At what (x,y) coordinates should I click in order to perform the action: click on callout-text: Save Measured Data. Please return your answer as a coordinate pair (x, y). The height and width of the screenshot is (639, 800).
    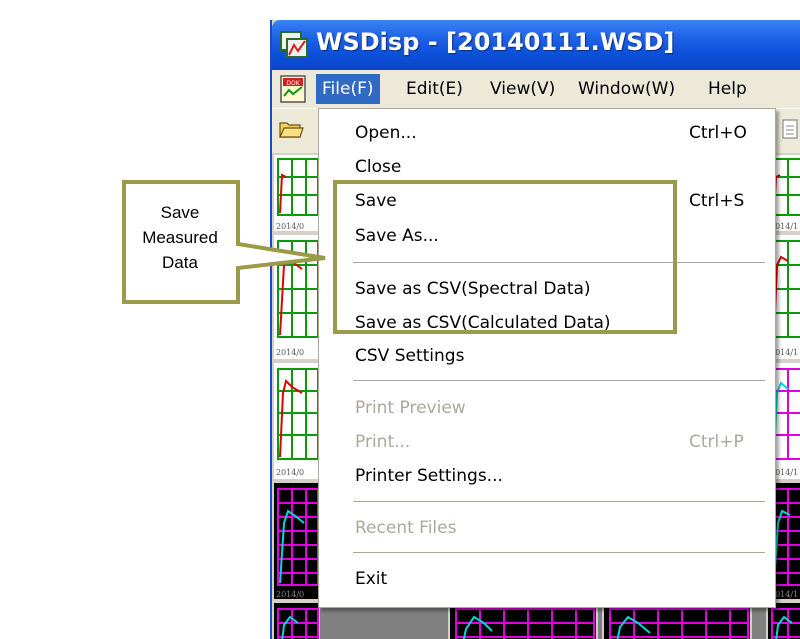
    Looking at the image, I should click on (180, 237).